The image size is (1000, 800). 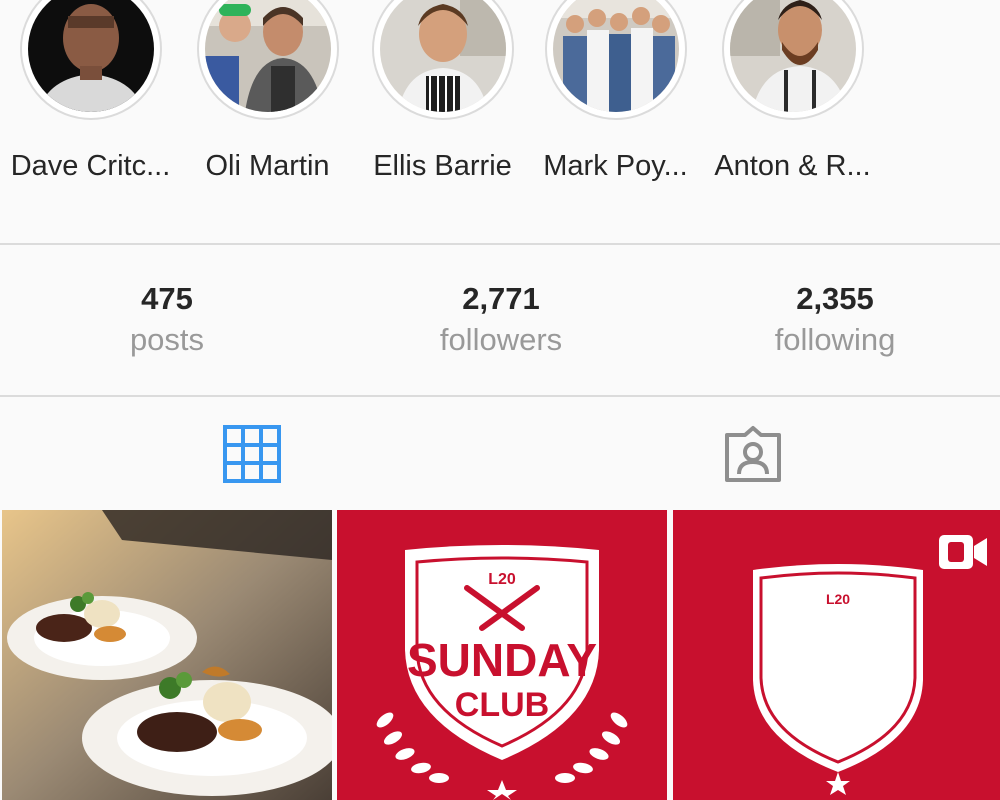 I want to click on food-photo, so click(x=167, y=655).